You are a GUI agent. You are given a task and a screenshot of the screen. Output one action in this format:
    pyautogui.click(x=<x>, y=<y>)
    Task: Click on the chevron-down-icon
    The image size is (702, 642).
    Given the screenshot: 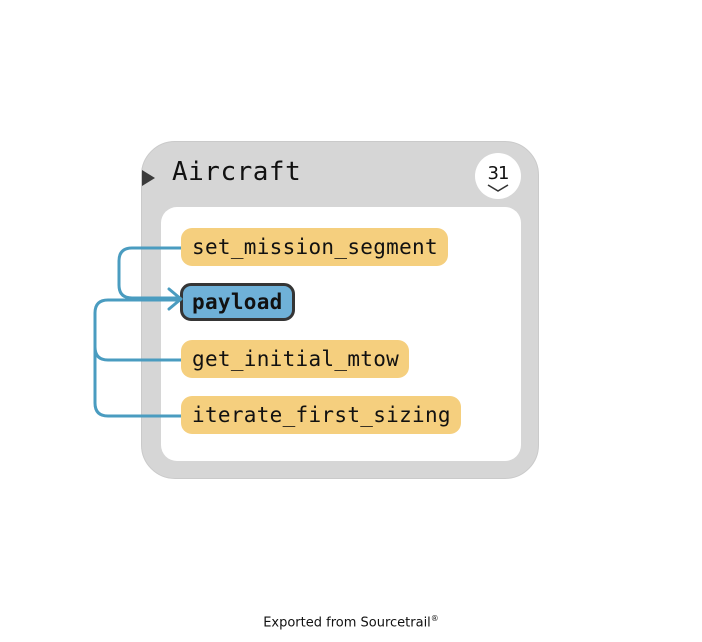 What is the action you would take?
    pyautogui.click(x=498, y=188)
    